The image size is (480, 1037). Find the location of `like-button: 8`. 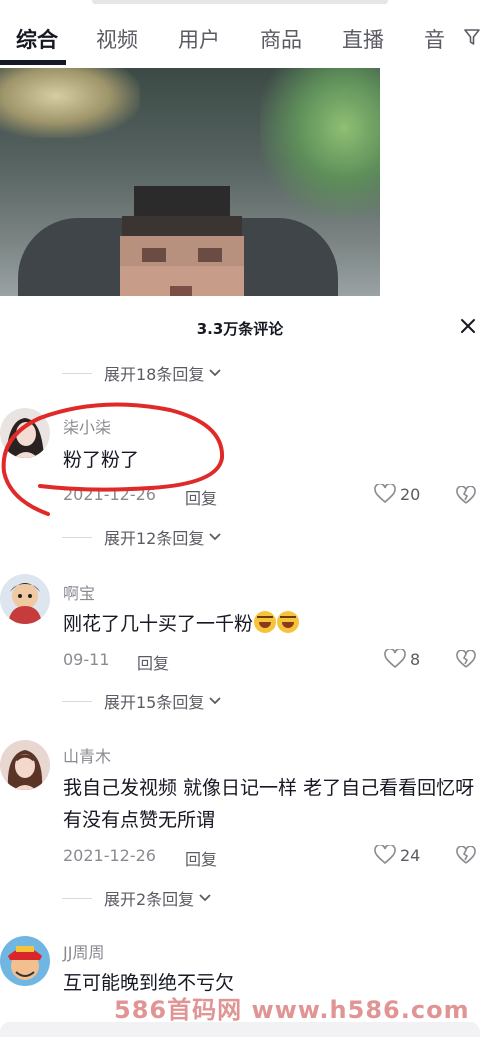

like-button: 8 is located at coordinates (402, 659).